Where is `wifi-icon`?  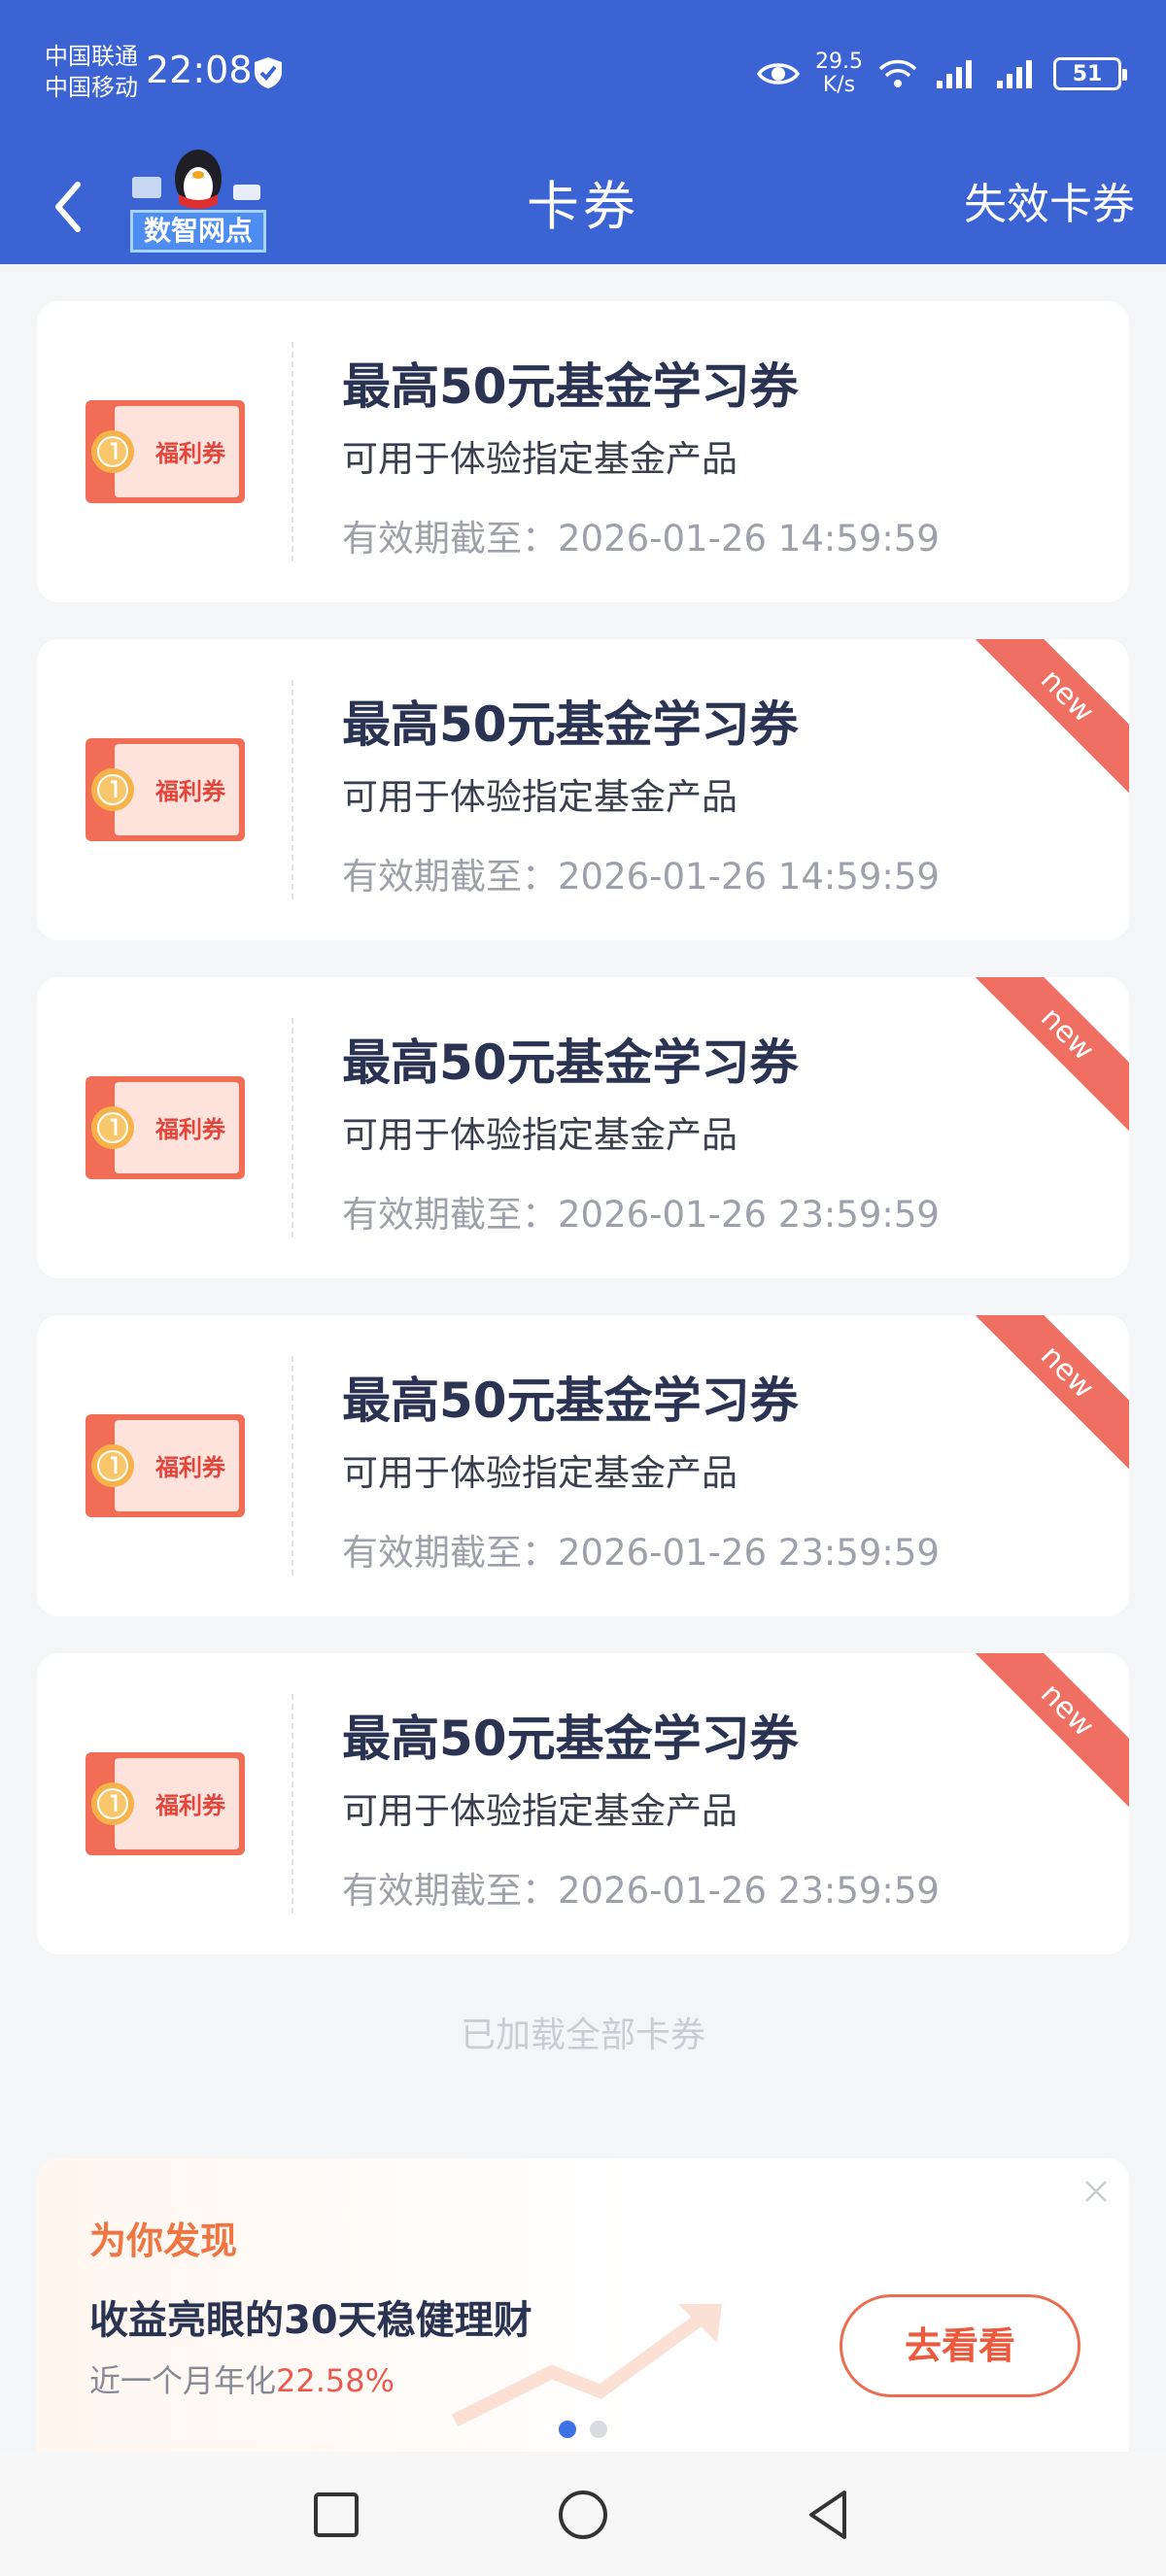 wifi-icon is located at coordinates (897, 73).